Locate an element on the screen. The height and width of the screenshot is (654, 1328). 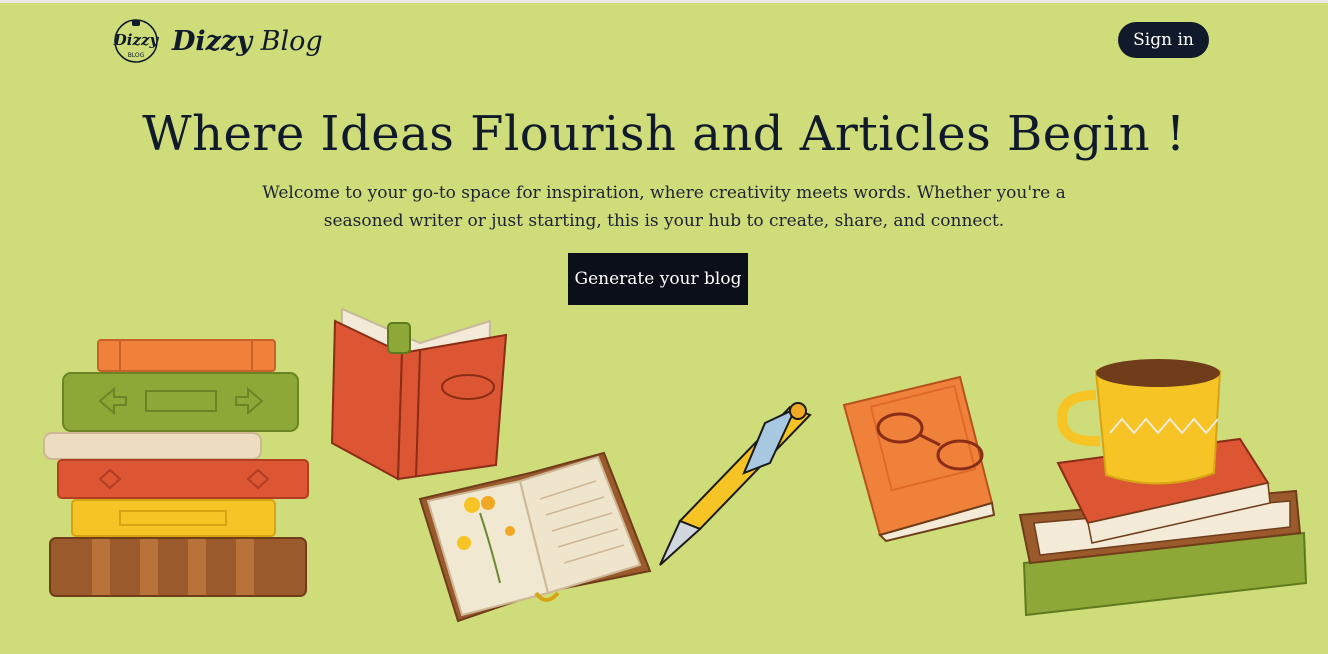
brand-name-bold: Dizzy is located at coordinates (212, 41).